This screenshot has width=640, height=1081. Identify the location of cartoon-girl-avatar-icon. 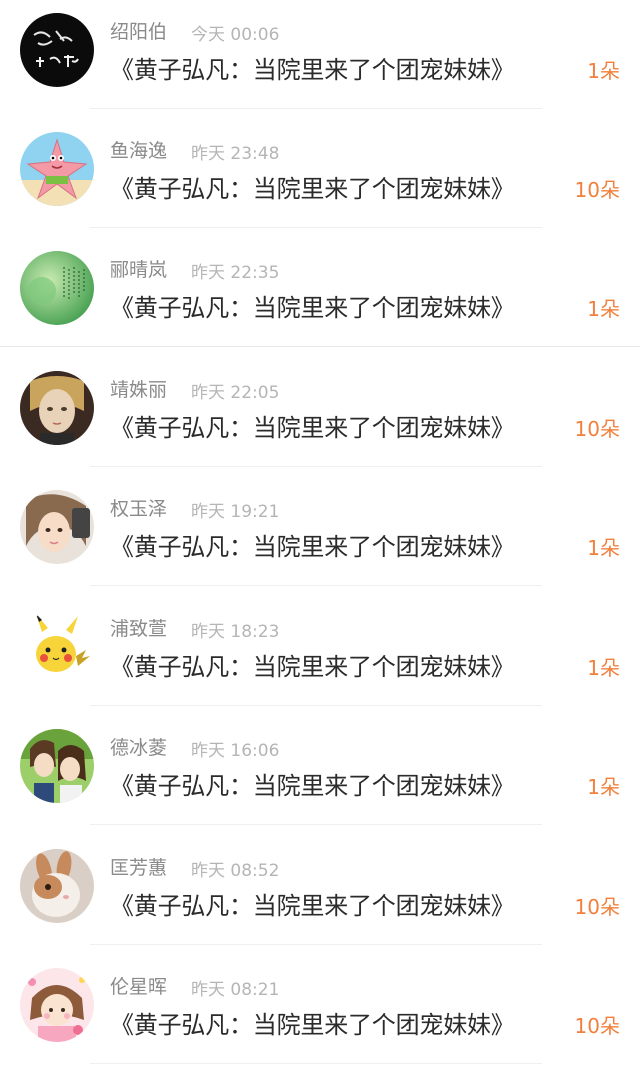
(57, 1005).